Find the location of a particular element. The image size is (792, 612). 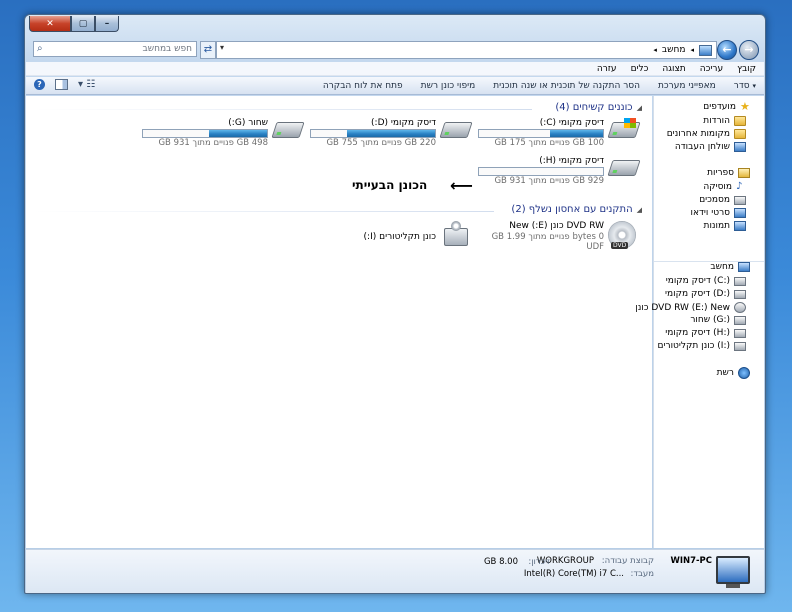

videos-icon is located at coordinates (740, 213).